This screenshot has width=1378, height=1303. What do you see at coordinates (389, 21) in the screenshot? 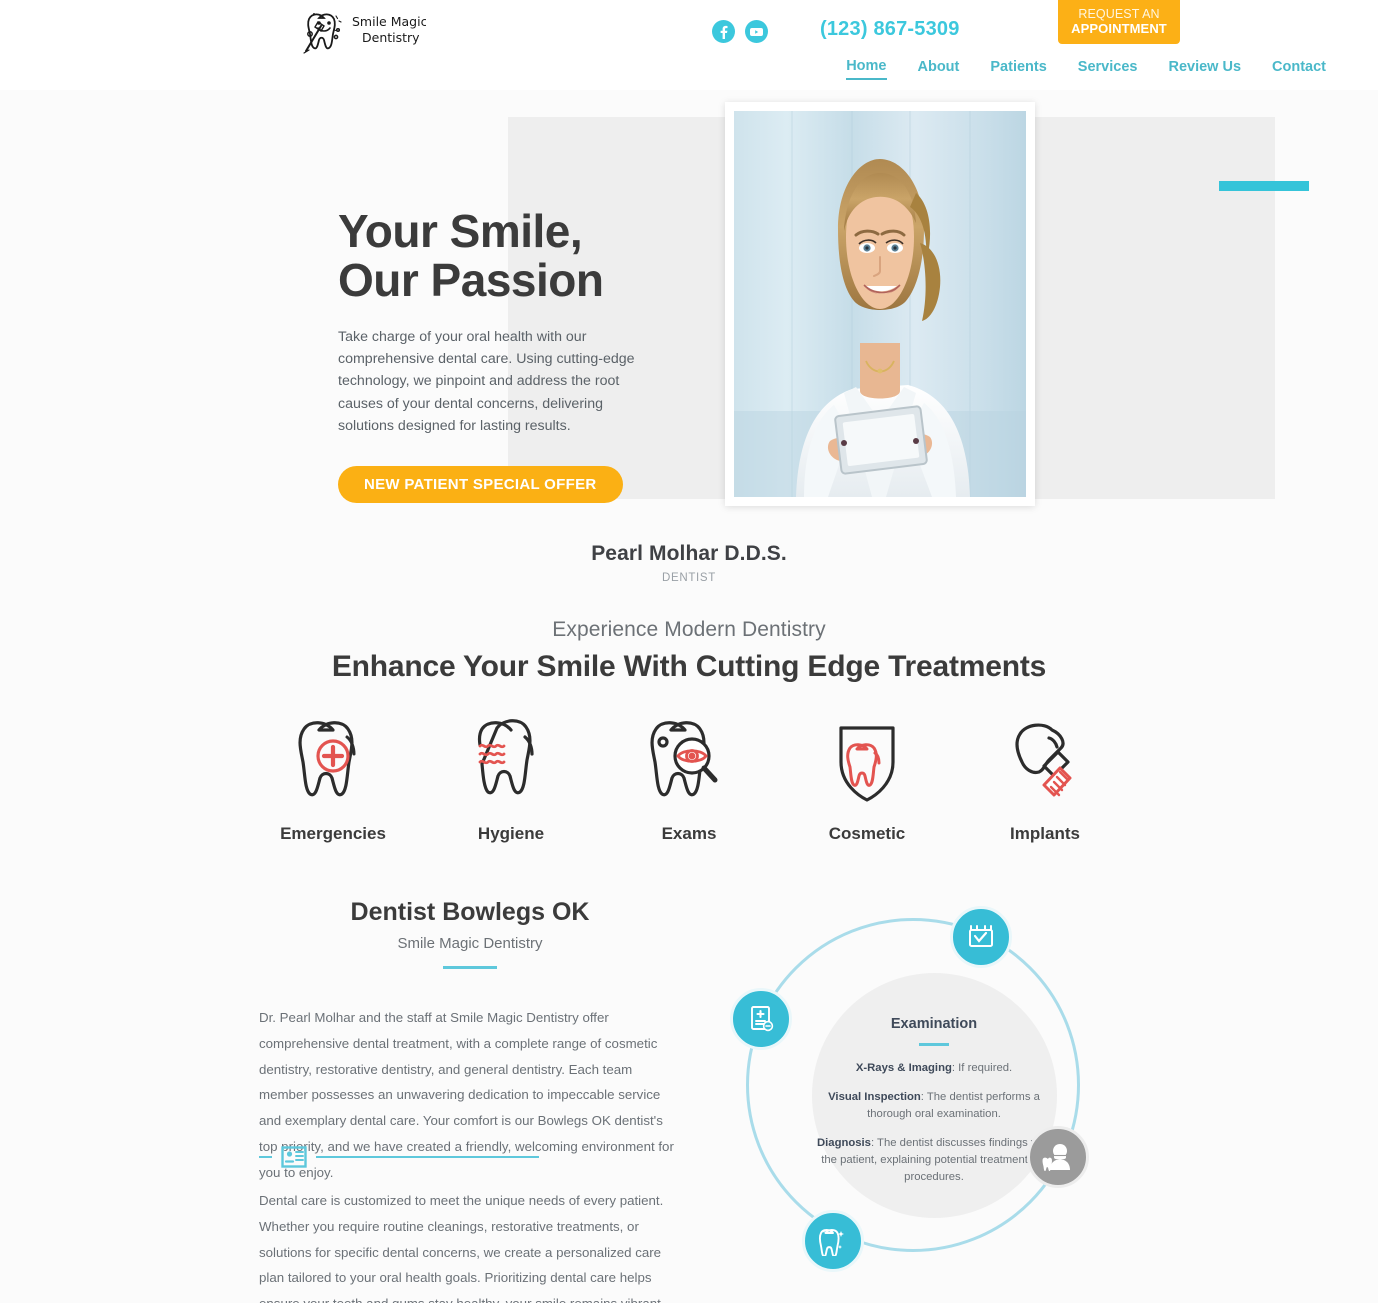
I see `logo-text-line1: Smile Magic` at bounding box center [389, 21].